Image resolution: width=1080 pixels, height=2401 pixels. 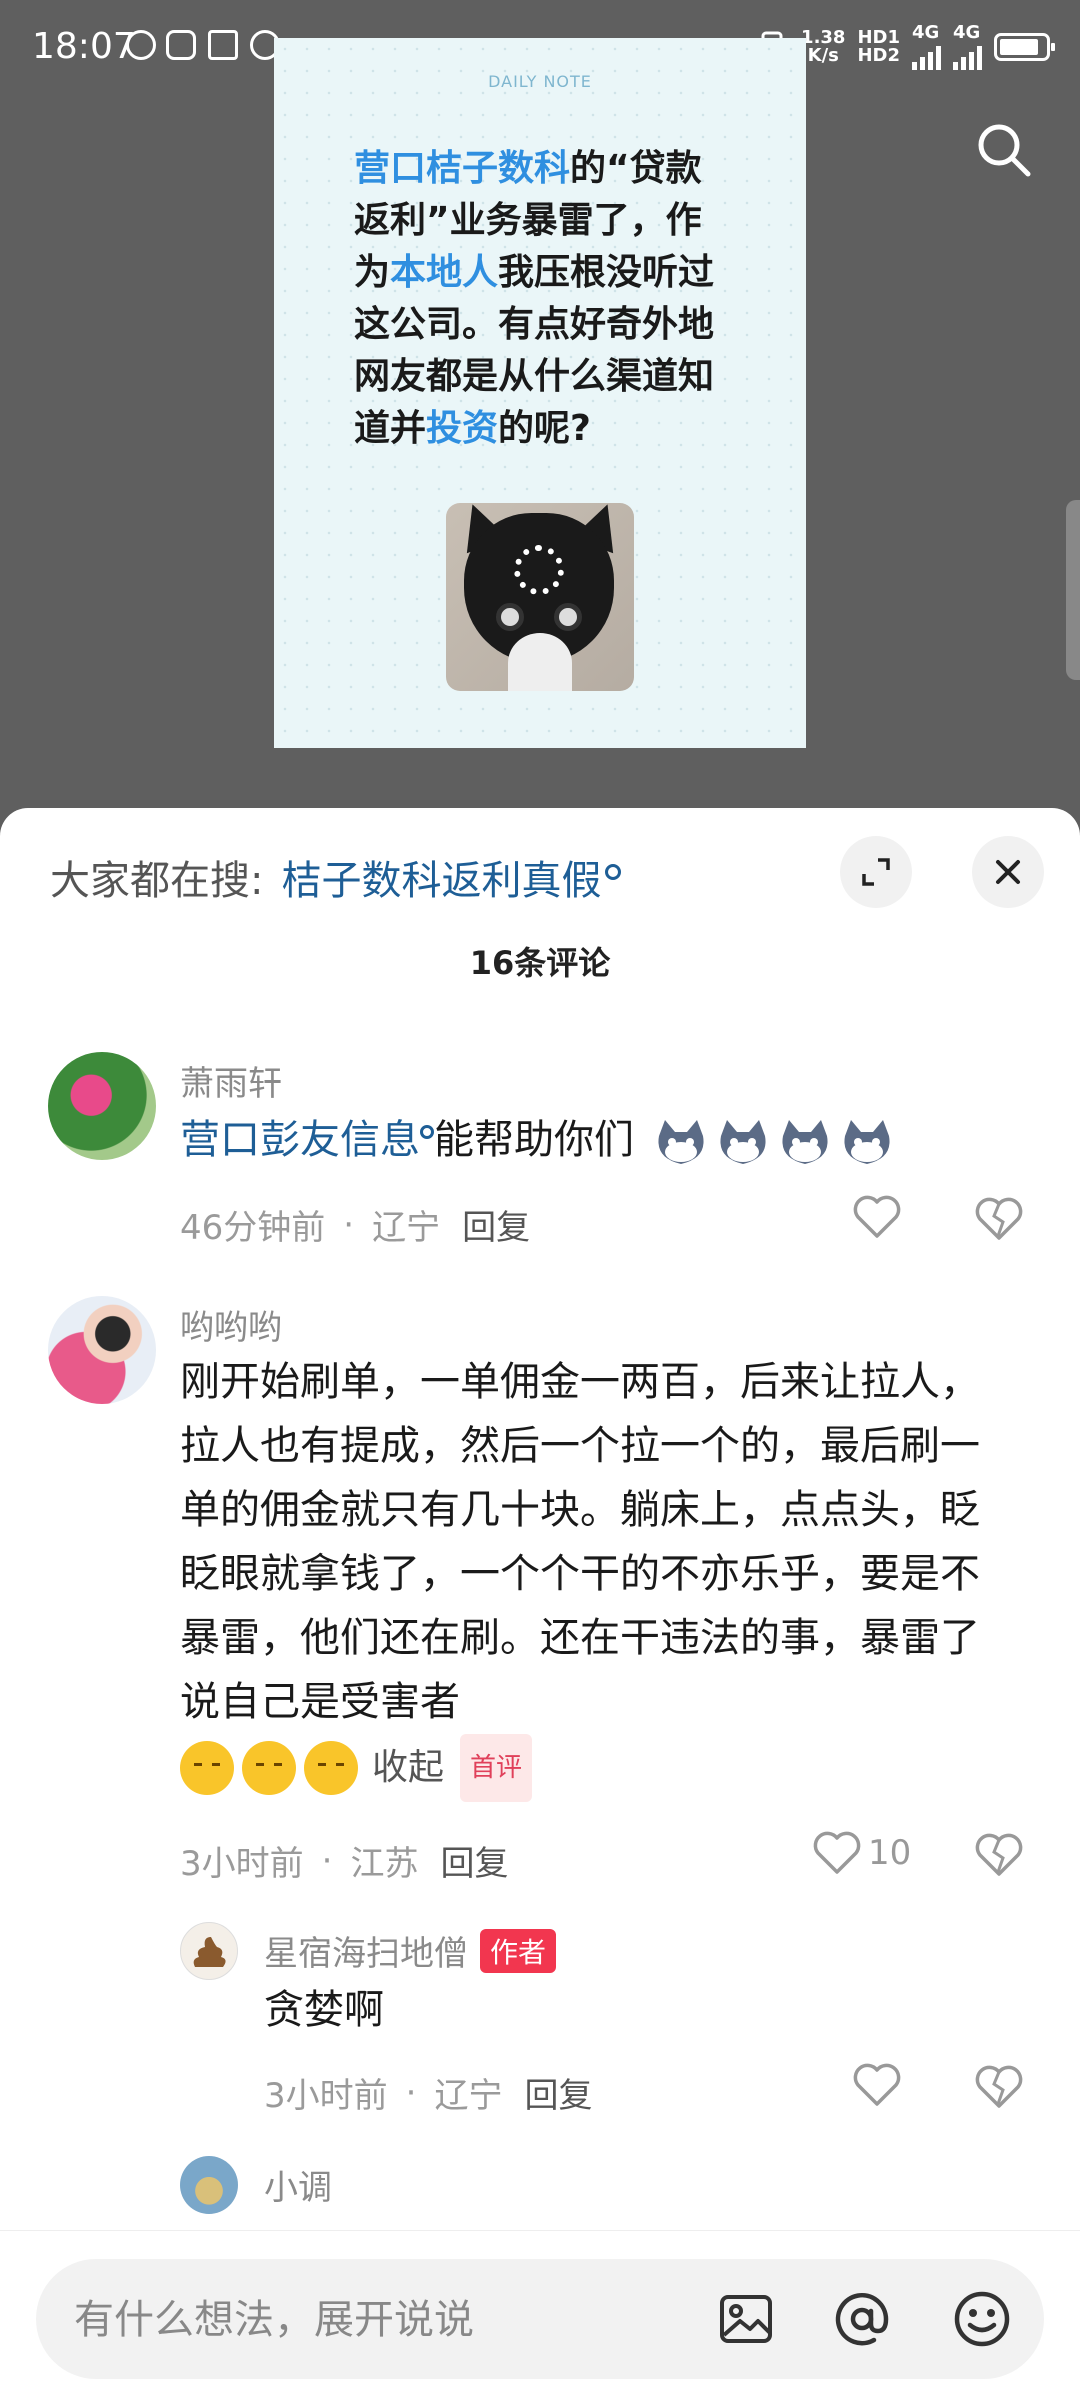 I want to click on comment-text: 贪婪啊, so click(x=324, y=2010).